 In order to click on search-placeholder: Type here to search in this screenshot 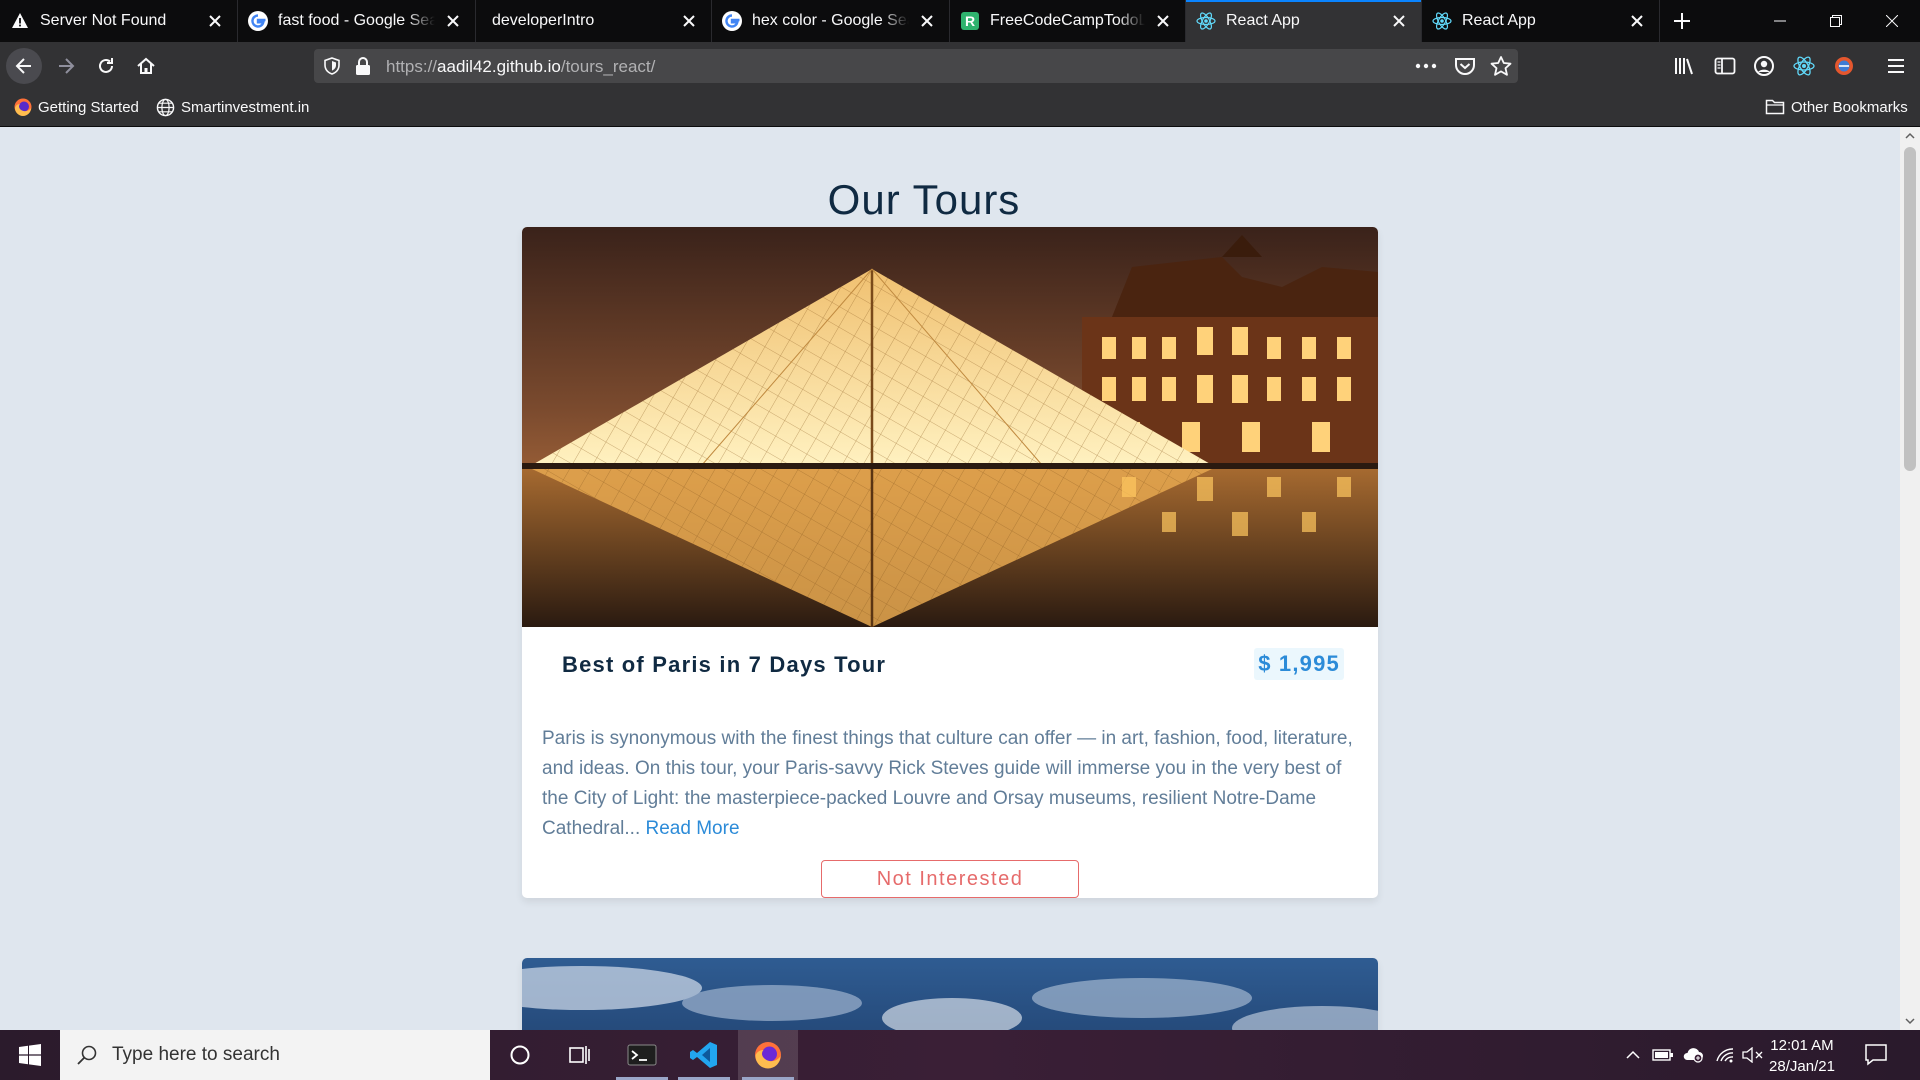, I will do `click(196, 1054)`.